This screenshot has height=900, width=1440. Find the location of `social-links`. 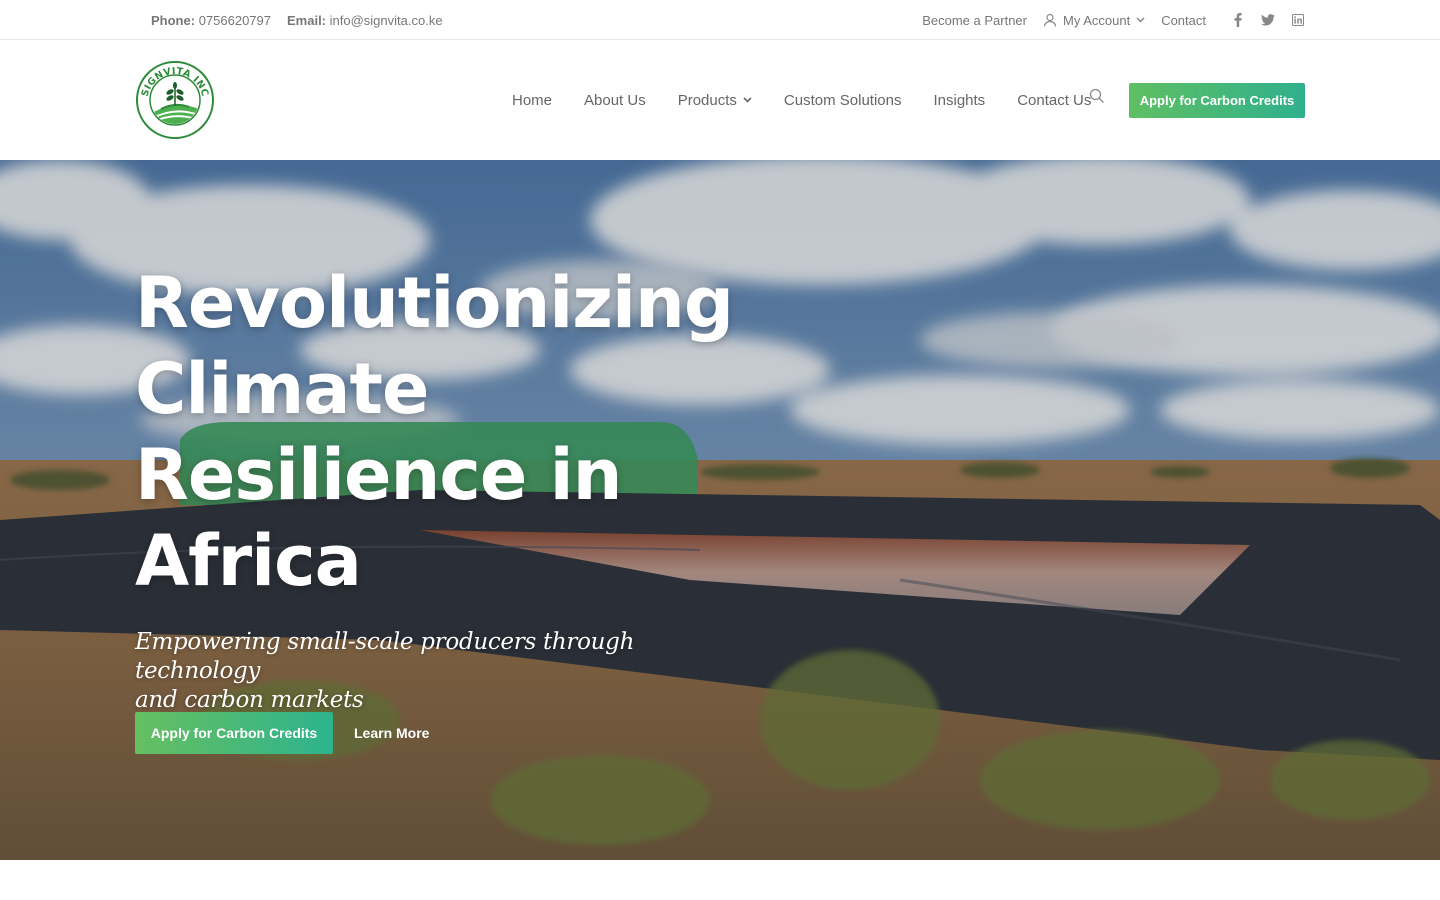

social-links is located at coordinates (1268, 20).